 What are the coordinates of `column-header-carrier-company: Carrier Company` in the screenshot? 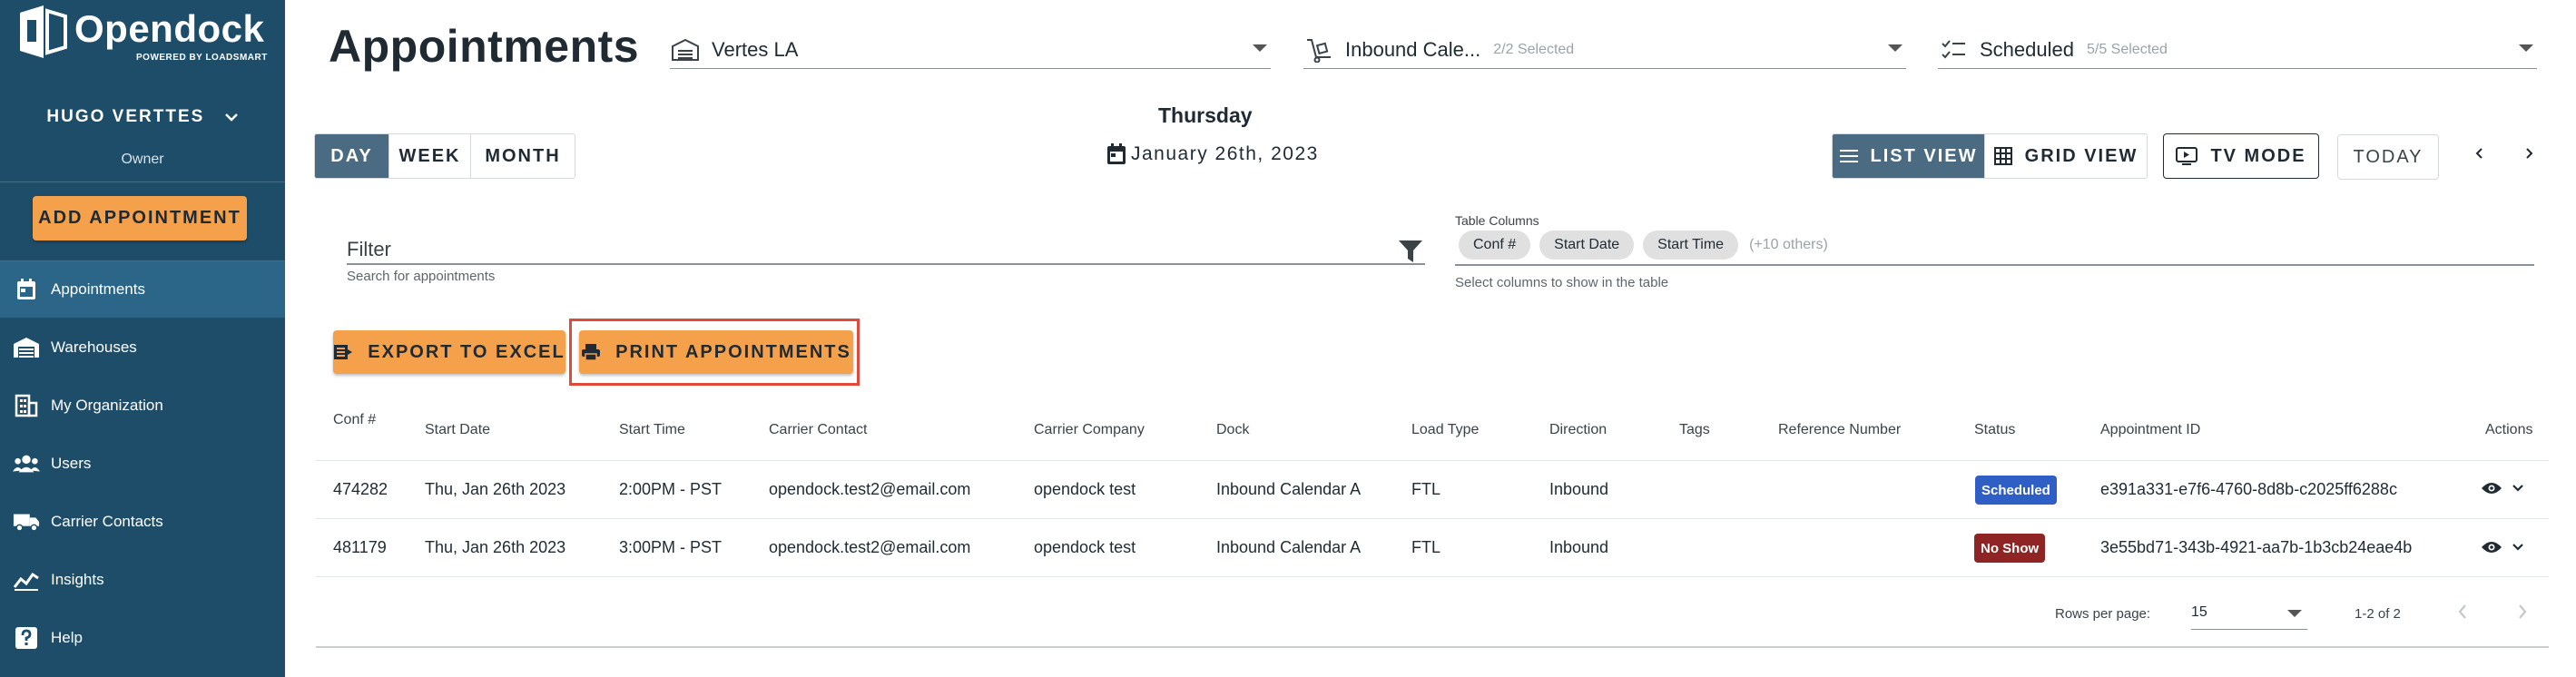 It's located at (1089, 430).